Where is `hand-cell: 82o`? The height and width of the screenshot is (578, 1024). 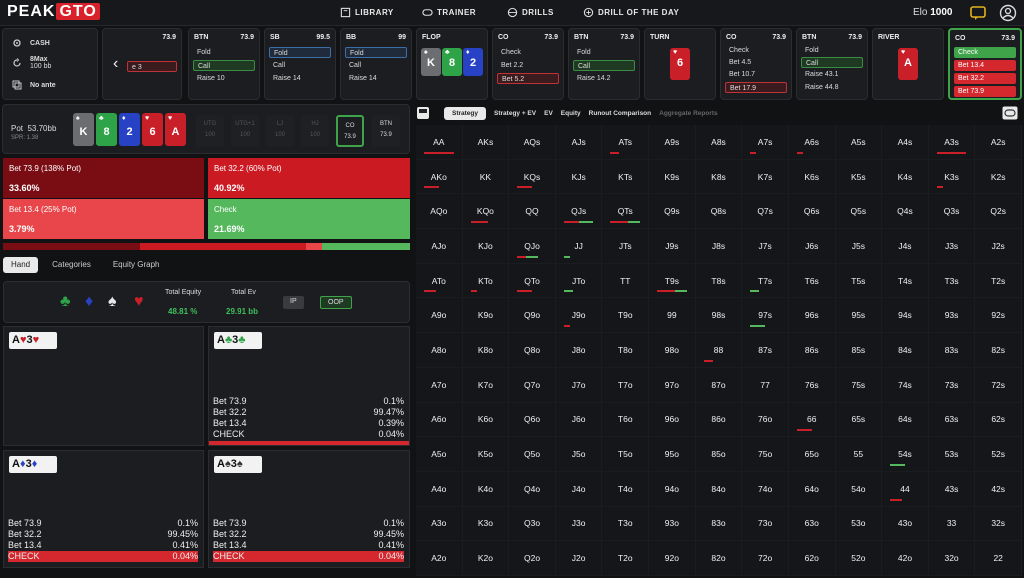
hand-cell: 82o is located at coordinates (719, 558).